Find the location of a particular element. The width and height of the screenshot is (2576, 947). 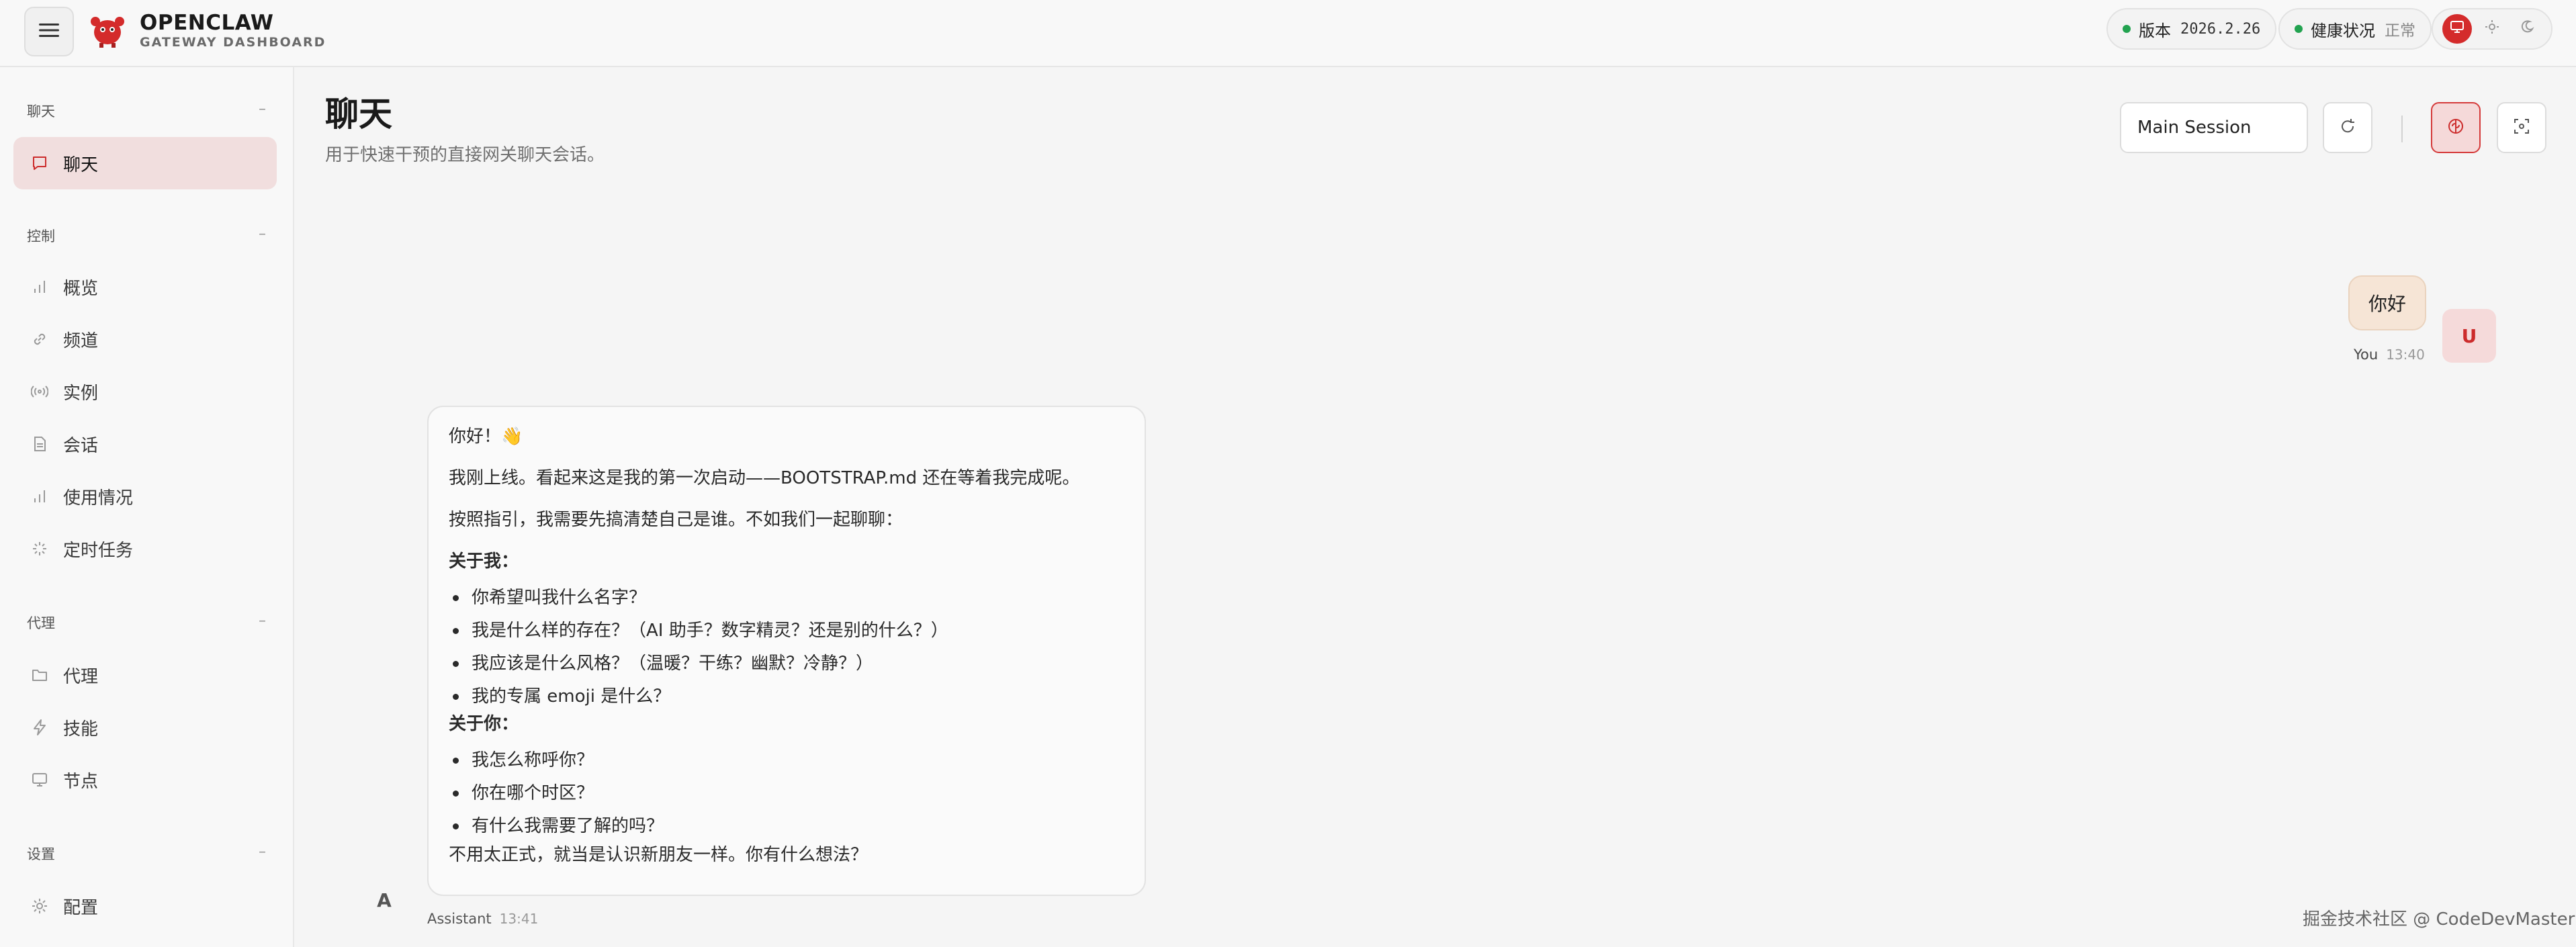

message-paragraph: 你好！👋 is located at coordinates (486, 436).